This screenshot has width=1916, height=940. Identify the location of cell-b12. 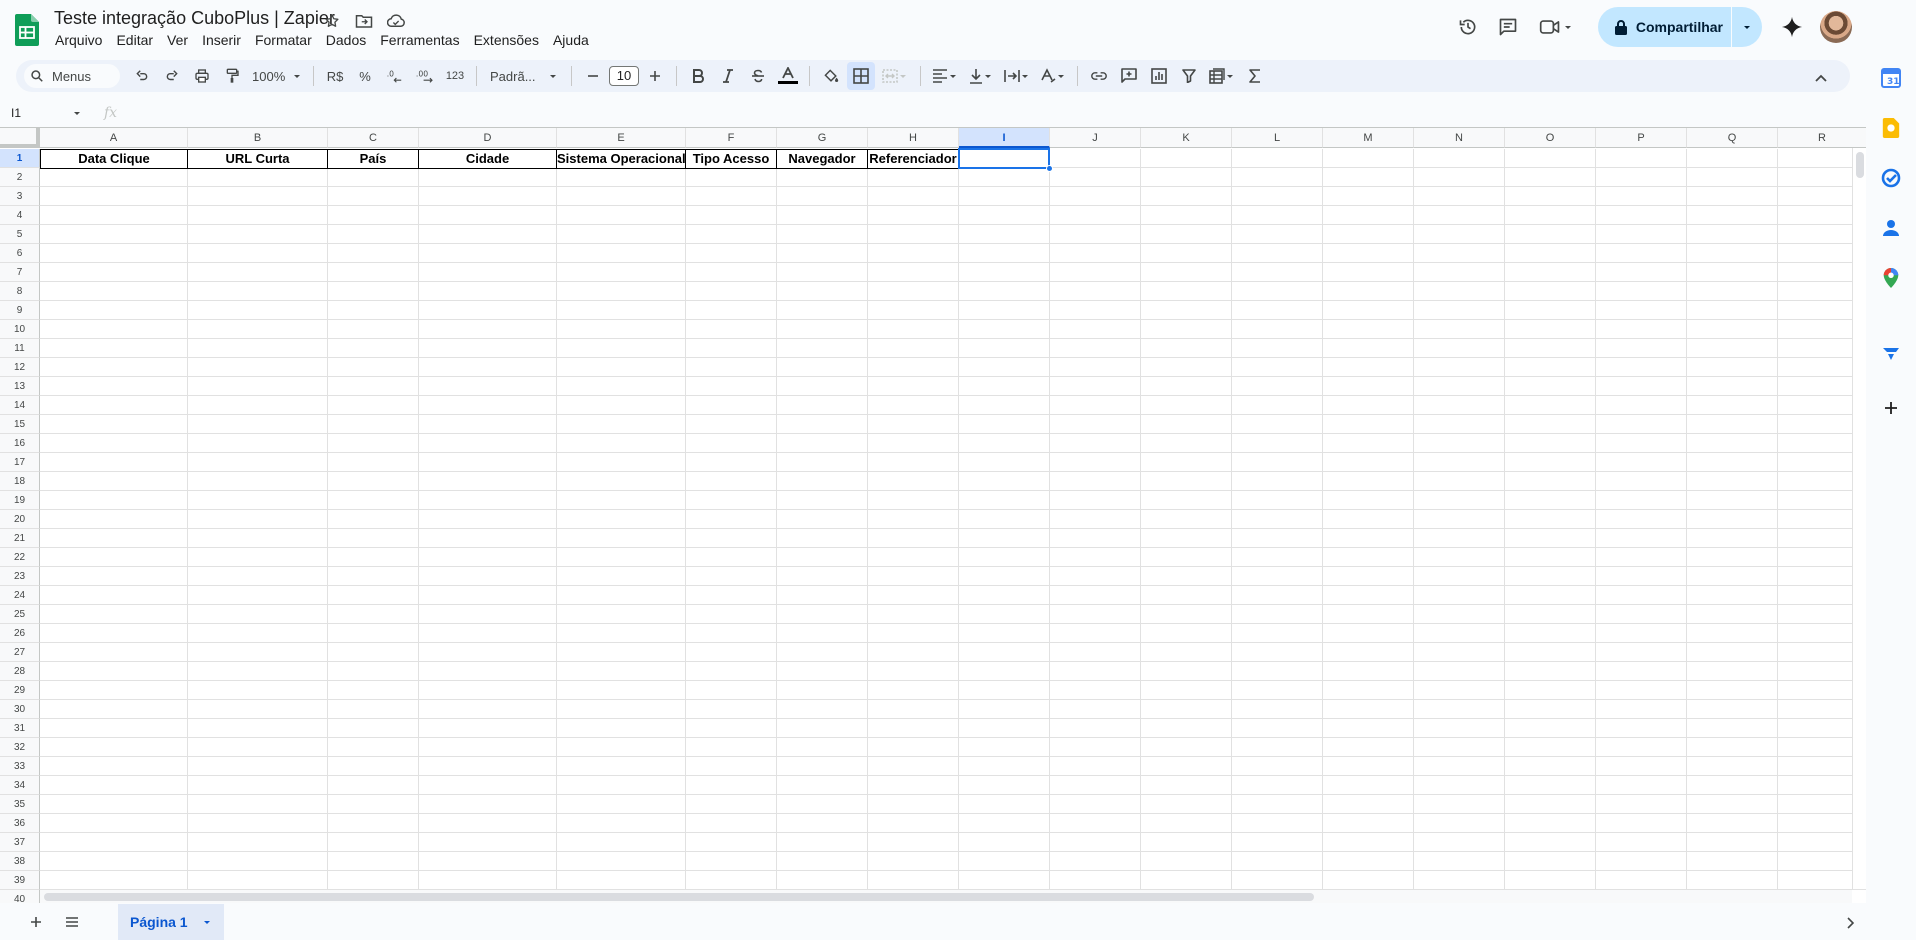
(258, 367).